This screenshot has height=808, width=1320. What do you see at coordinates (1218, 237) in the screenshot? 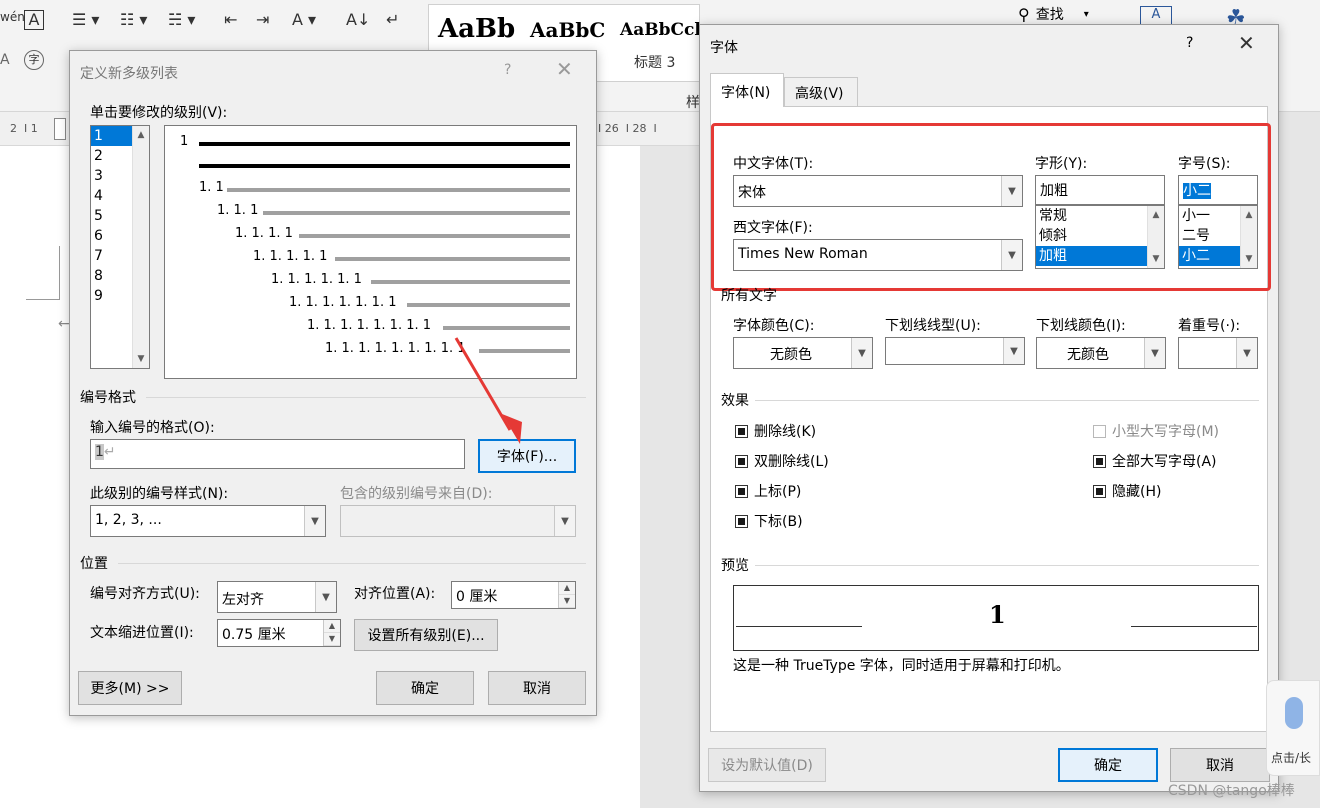
I see `size-list: 小一 二号 小二 ▲ ▼` at bounding box center [1218, 237].